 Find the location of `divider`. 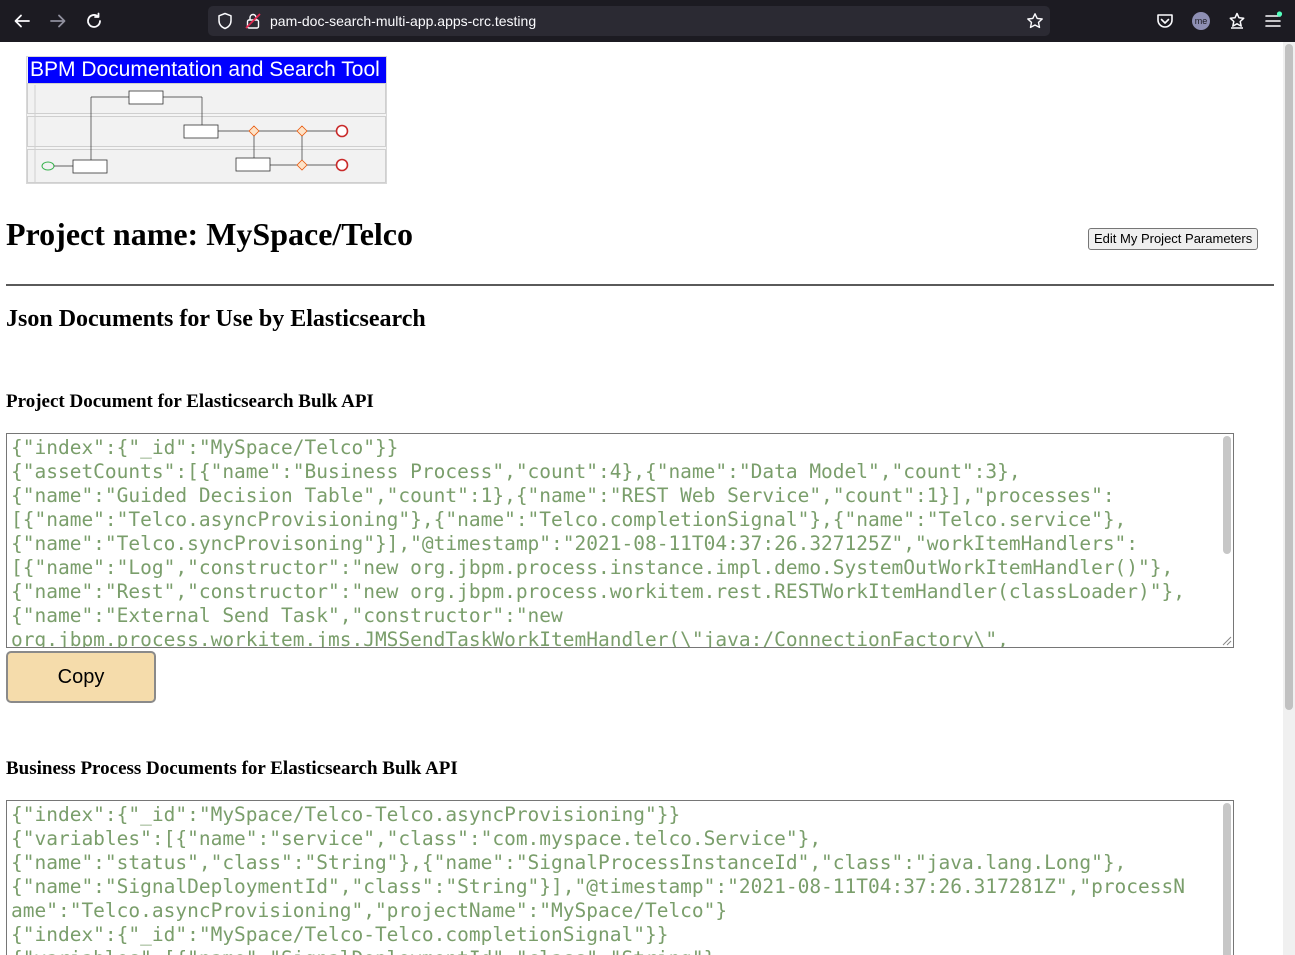

divider is located at coordinates (640, 285).